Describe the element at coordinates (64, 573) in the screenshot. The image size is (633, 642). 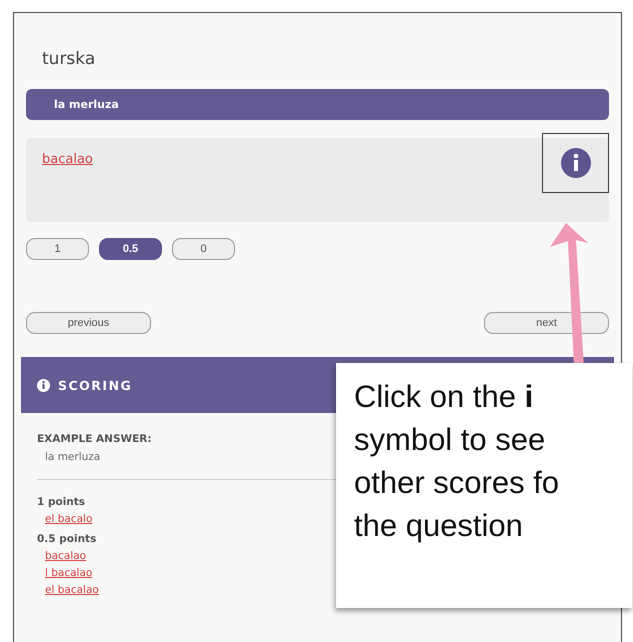
I see `answer-link: l bacalao` at that location.